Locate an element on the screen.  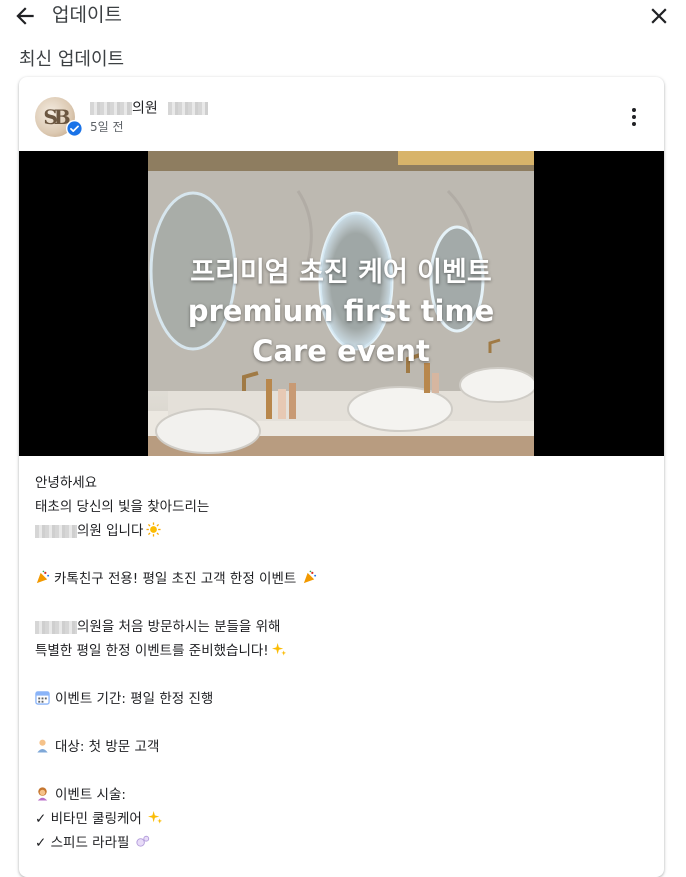
back-button is located at coordinates (26, 16).